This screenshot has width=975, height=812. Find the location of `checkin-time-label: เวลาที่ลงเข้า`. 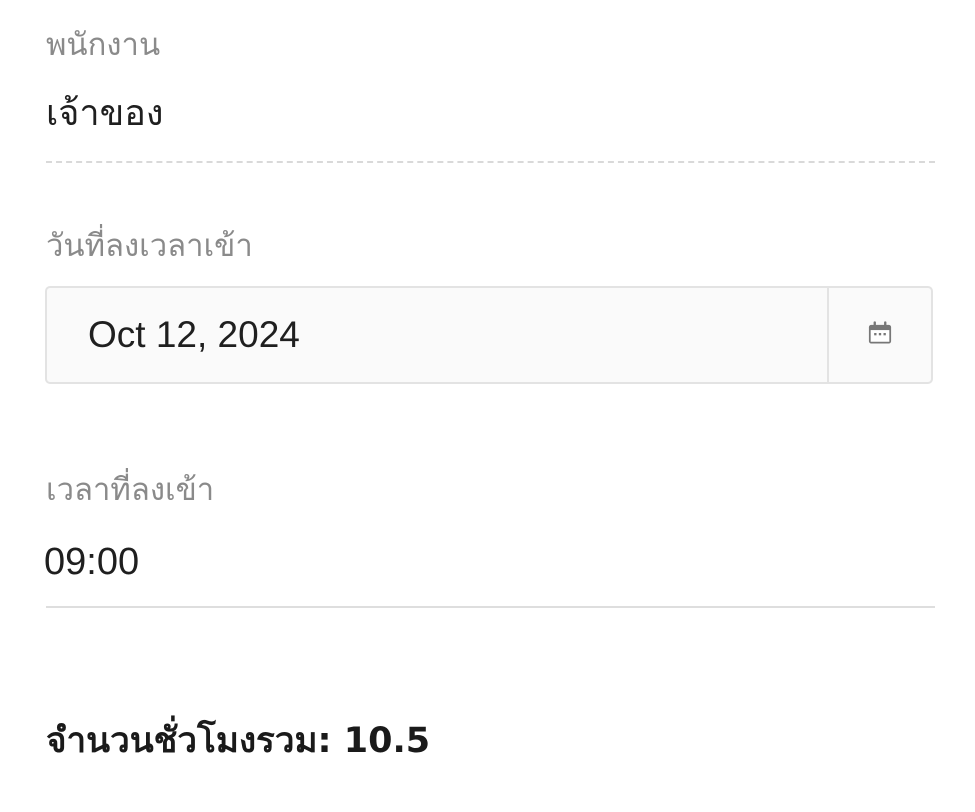

checkin-time-label: เวลาที่ลงเข้า is located at coordinates (130, 490).